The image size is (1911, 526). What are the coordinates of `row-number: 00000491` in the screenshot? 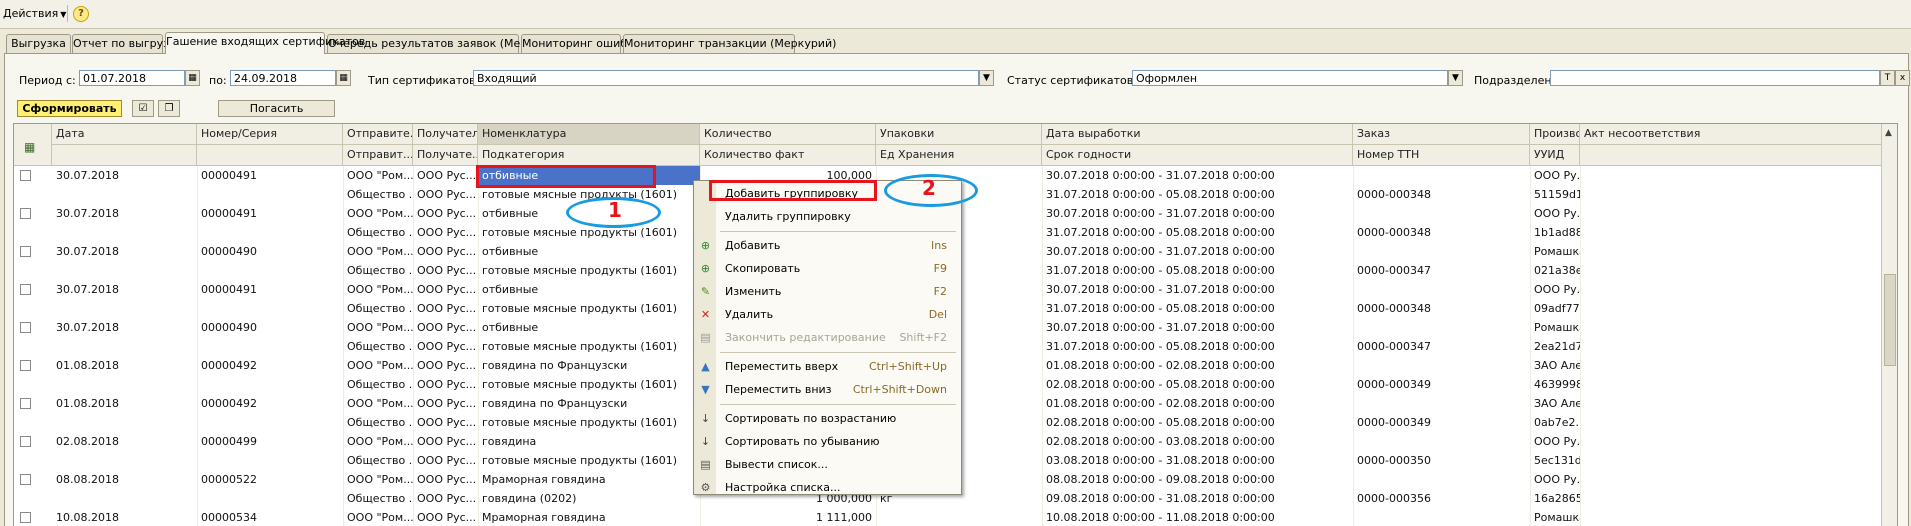 It's located at (270, 175).